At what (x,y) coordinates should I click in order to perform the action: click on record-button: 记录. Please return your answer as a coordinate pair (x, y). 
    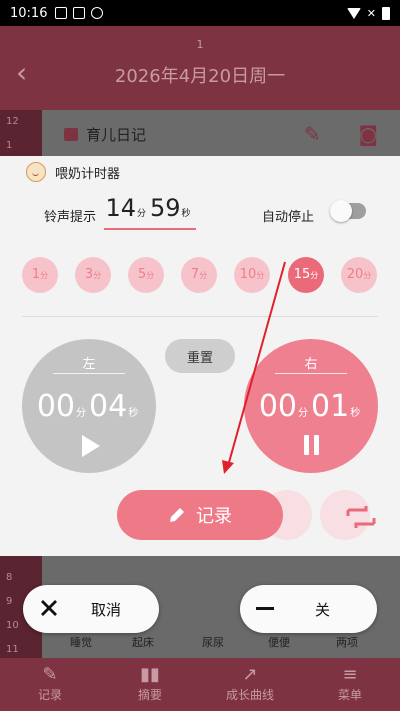
    Looking at the image, I should click on (200, 515).